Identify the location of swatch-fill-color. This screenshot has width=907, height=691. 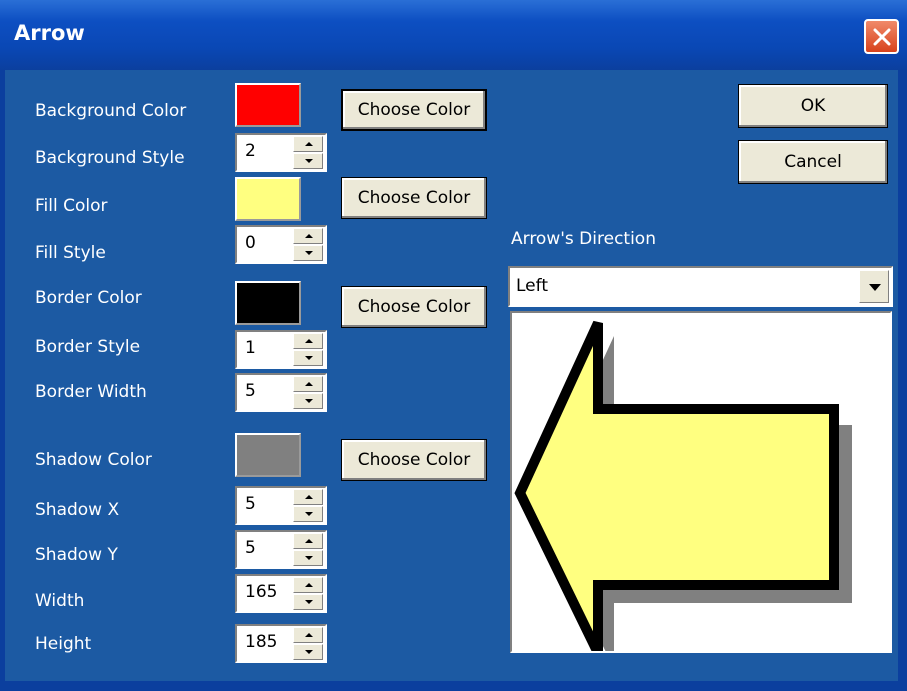
(268, 199).